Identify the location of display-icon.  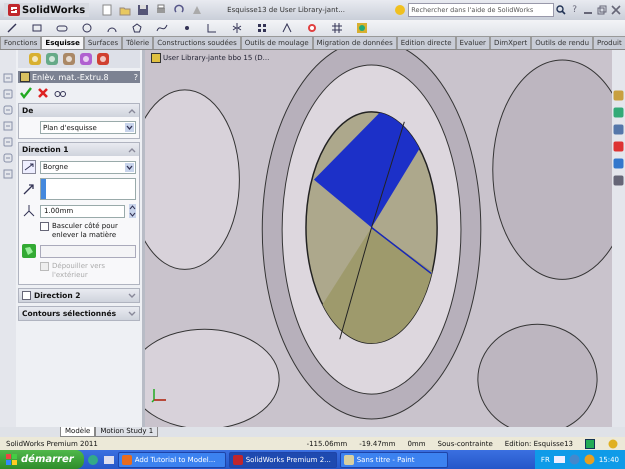
(103, 59).